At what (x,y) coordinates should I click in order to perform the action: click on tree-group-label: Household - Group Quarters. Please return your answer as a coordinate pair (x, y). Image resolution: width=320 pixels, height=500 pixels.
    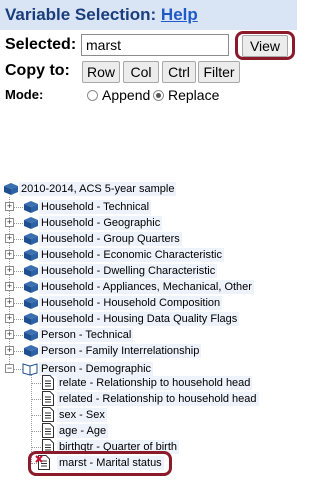
    Looking at the image, I should click on (110, 239).